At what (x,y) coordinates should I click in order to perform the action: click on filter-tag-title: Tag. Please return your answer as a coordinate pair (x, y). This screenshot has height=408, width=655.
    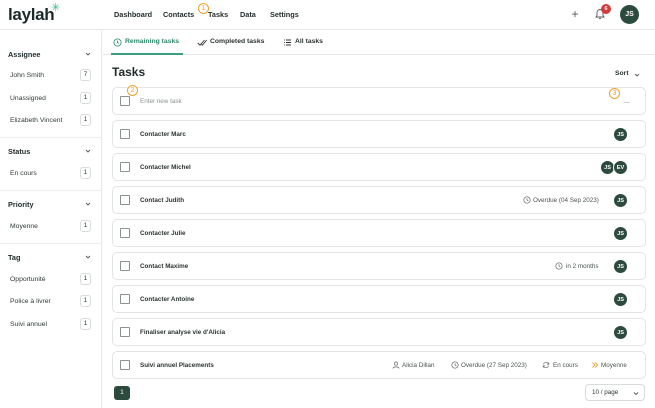
    Looking at the image, I should click on (14, 257).